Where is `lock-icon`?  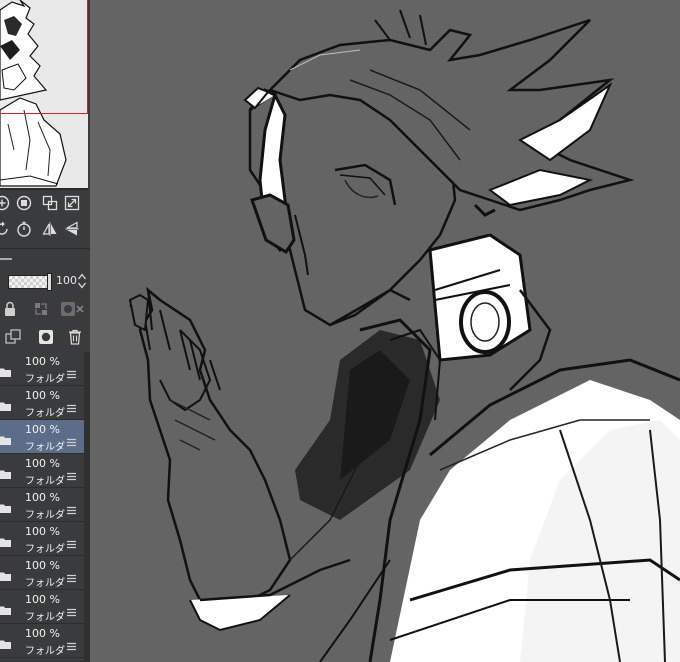 lock-icon is located at coordinates (10, 309).